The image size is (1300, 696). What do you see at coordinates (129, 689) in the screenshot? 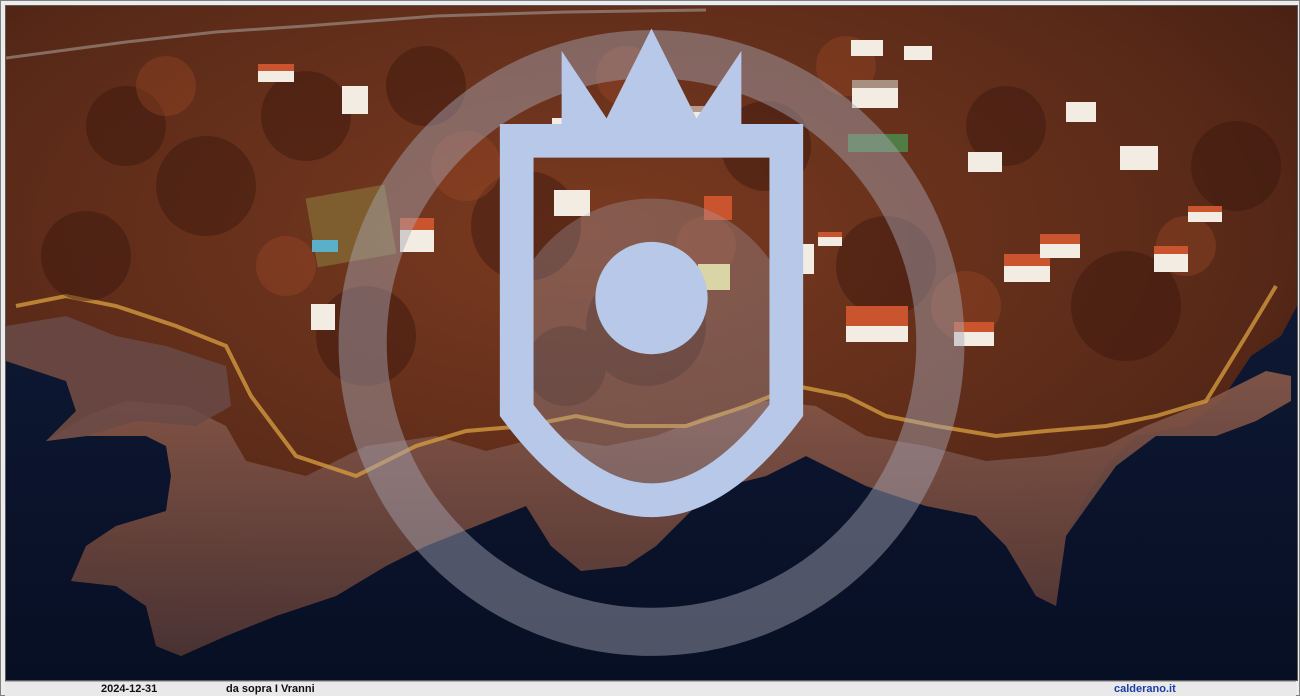
I see `photo-date: 2024-12-31` at bounding box center [129, 689].